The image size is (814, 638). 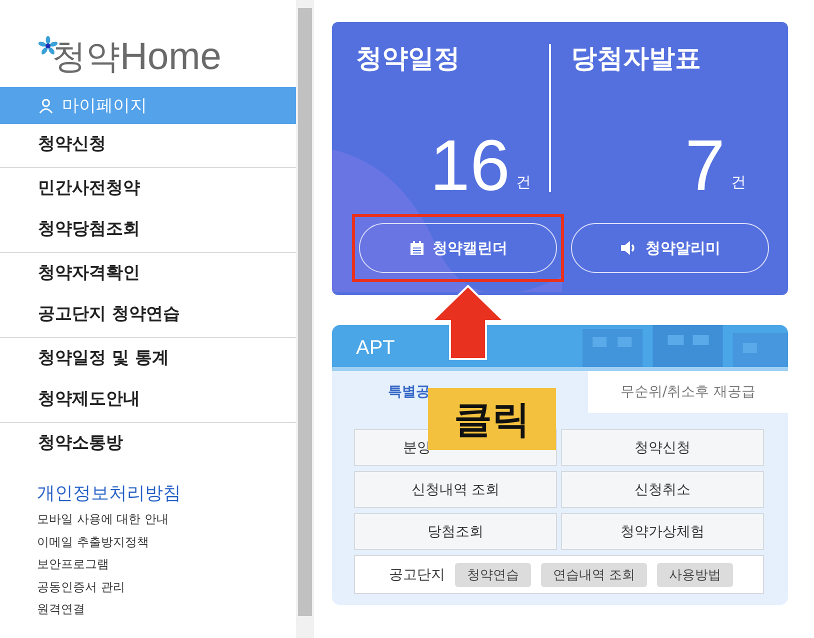 I want to click on panel-title: APT, so click(x=375, y=348).